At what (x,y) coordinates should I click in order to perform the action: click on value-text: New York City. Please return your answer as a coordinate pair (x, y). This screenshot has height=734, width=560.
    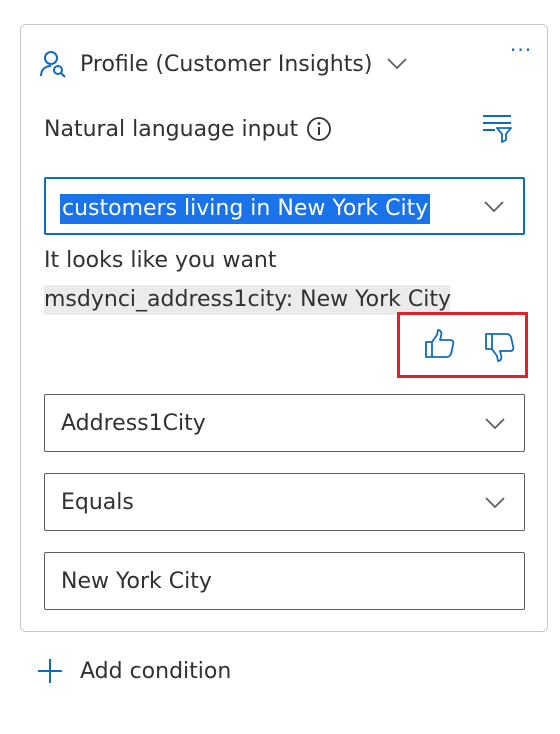
    Looking at the image, I should click on (136, 582).